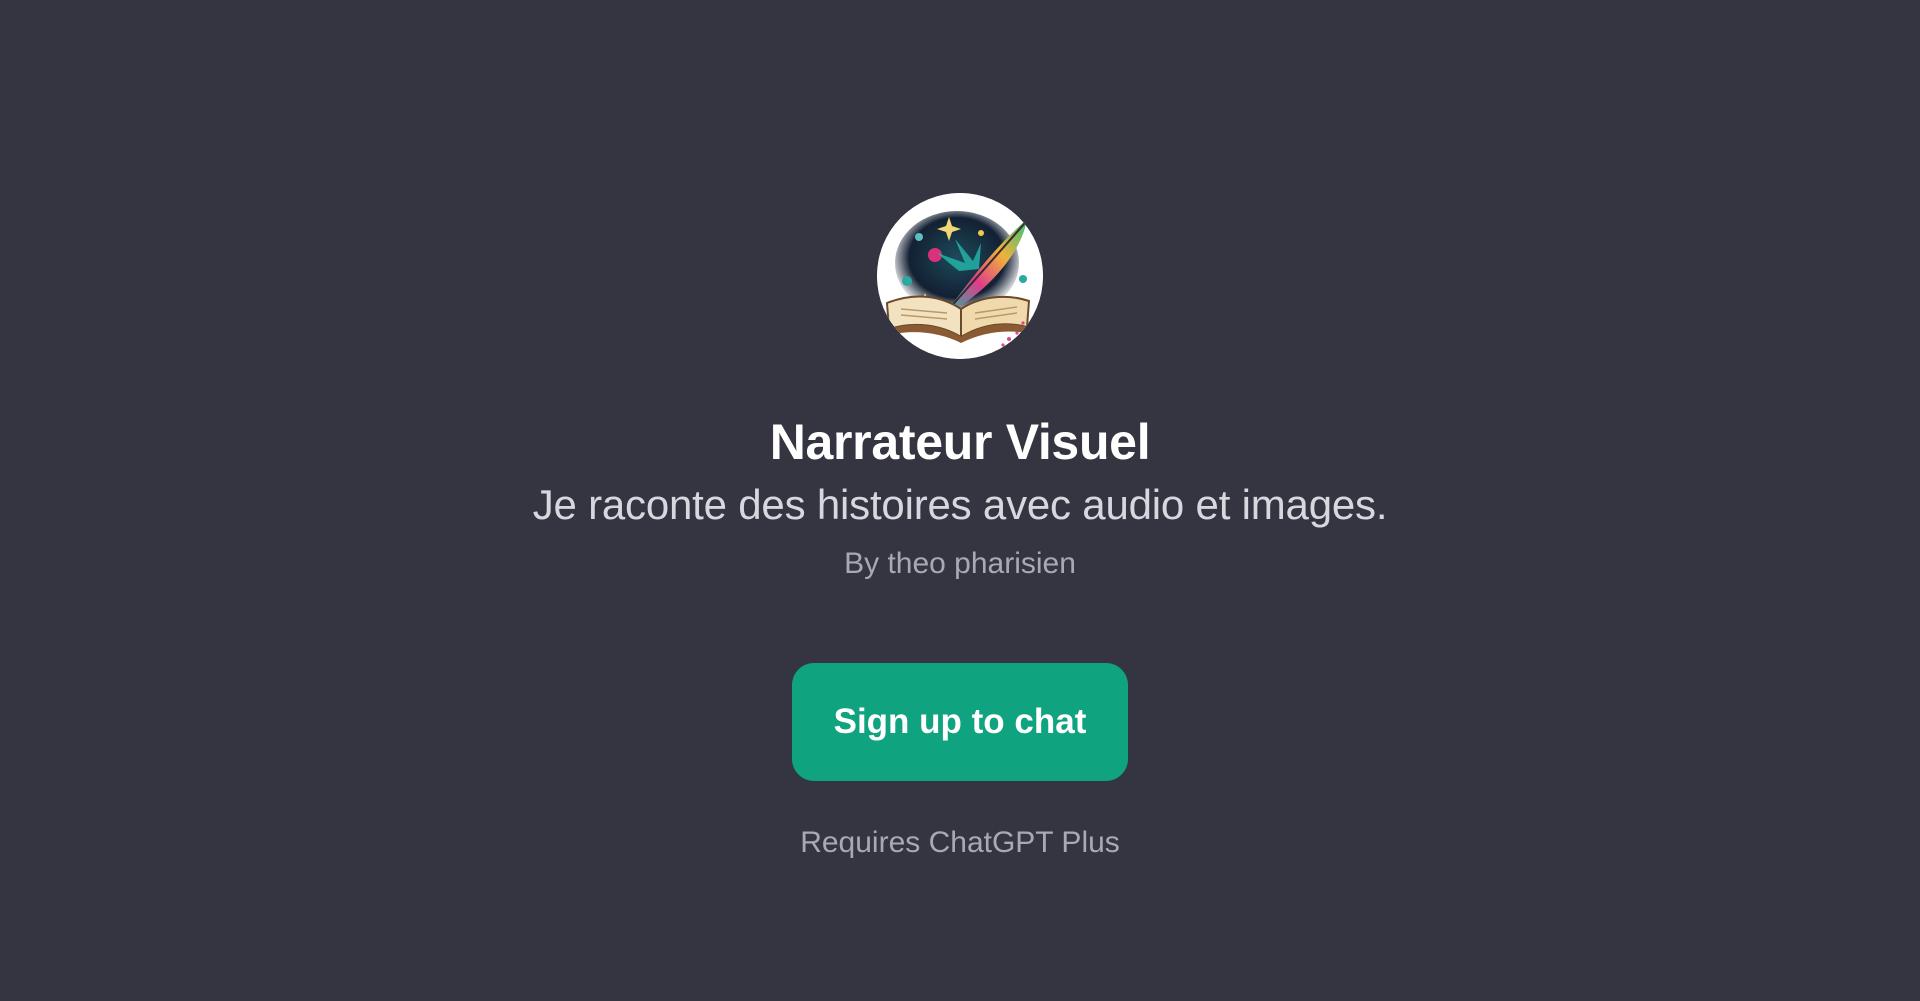 The image size is (1920, 1001). What do you see at coordinates (960, 842) in the screenshot?
I see `plan-requirement-note: Requires ChatGPT Plus` at bounding box center [960, 842].